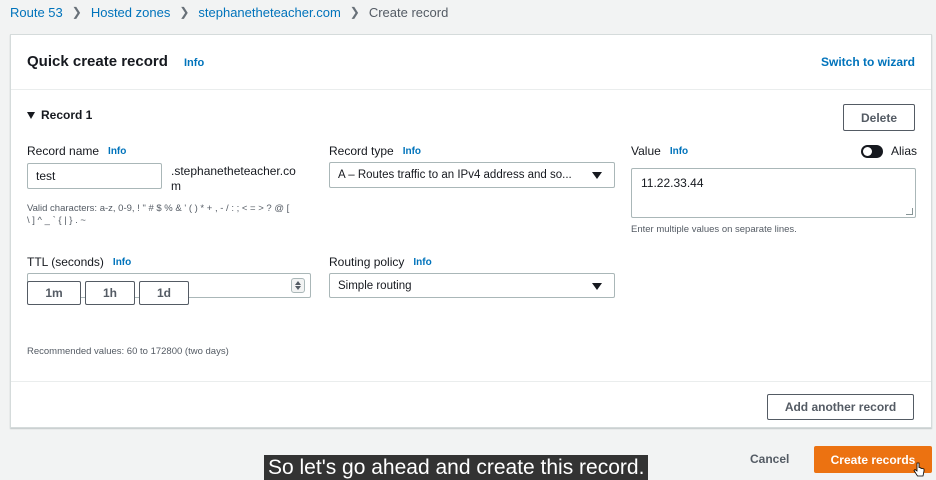 Image resolution: width=936 pixels, height=480 pixels. Describe the element at coordinates (233, 179) in the screenshot. I see `domain-suffix: .stephanetheteacher.co m` at that location.